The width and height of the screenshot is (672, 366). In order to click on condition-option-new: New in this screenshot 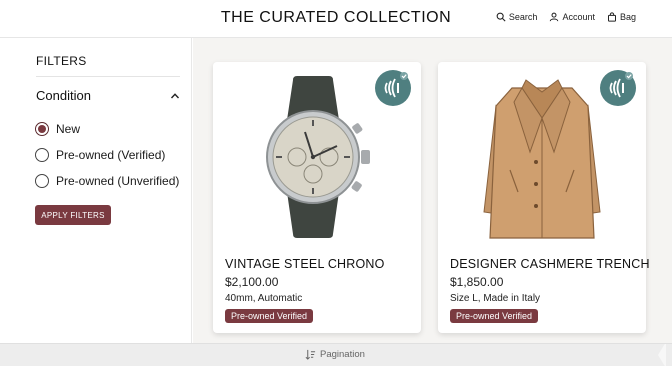, I will do `click(107, 129)`.